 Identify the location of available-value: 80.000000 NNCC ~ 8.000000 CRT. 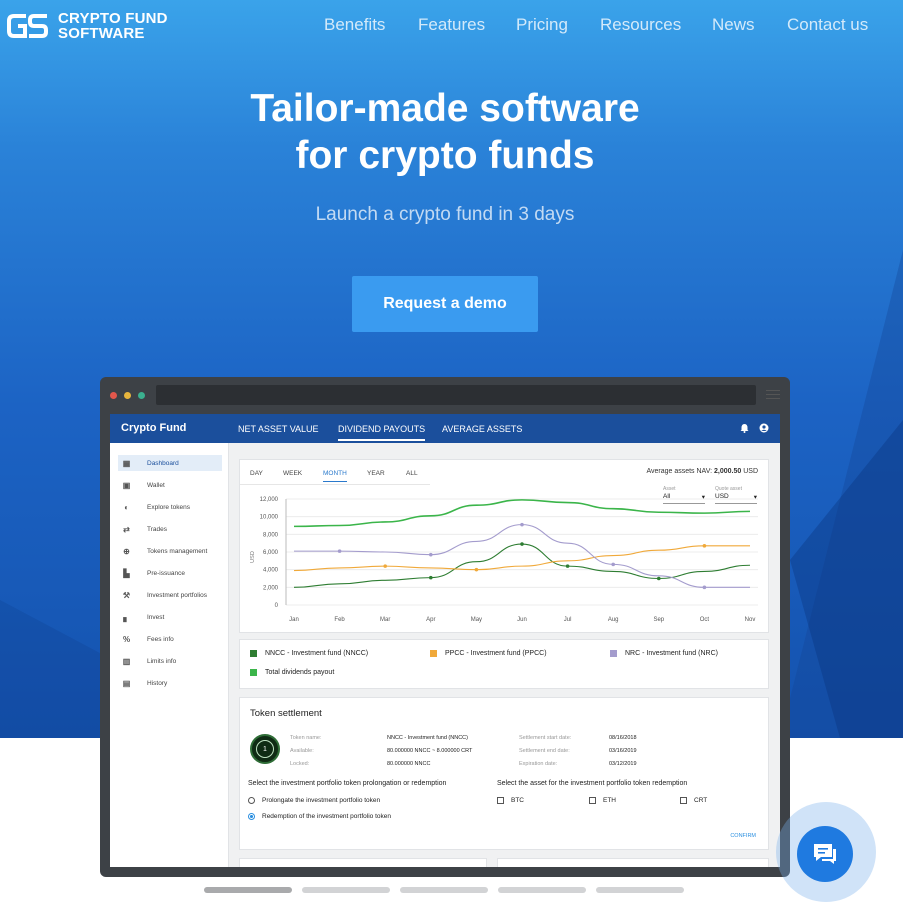
(430, 751).